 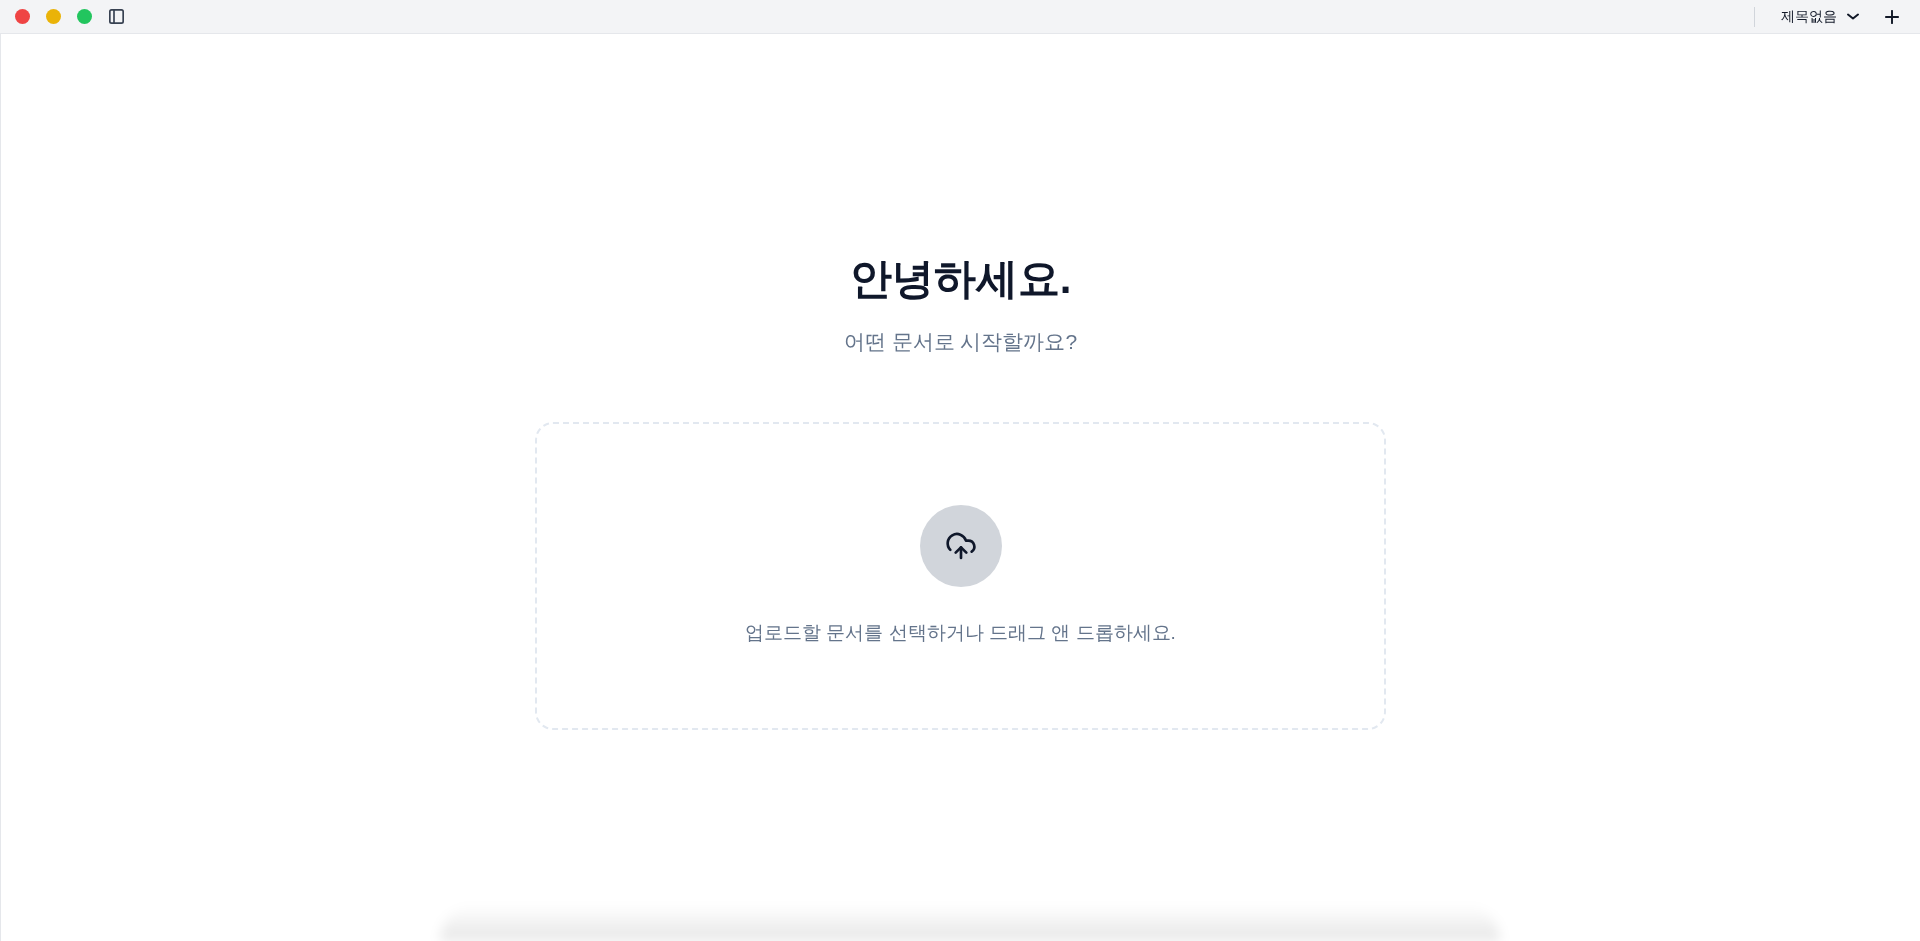 What do you see at coordinates (1892, 16) in the screenshot?
I see `new-document-icon` at bounding box center [1892, 16].